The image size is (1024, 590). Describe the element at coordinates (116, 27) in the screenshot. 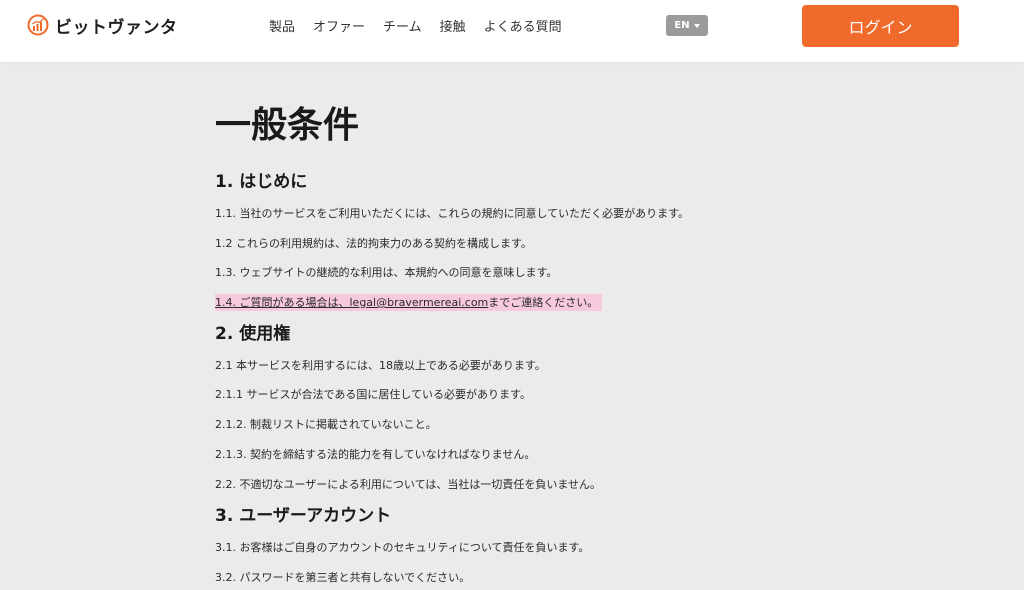

I see `logo-text: ビットヴァンタ` at that location.